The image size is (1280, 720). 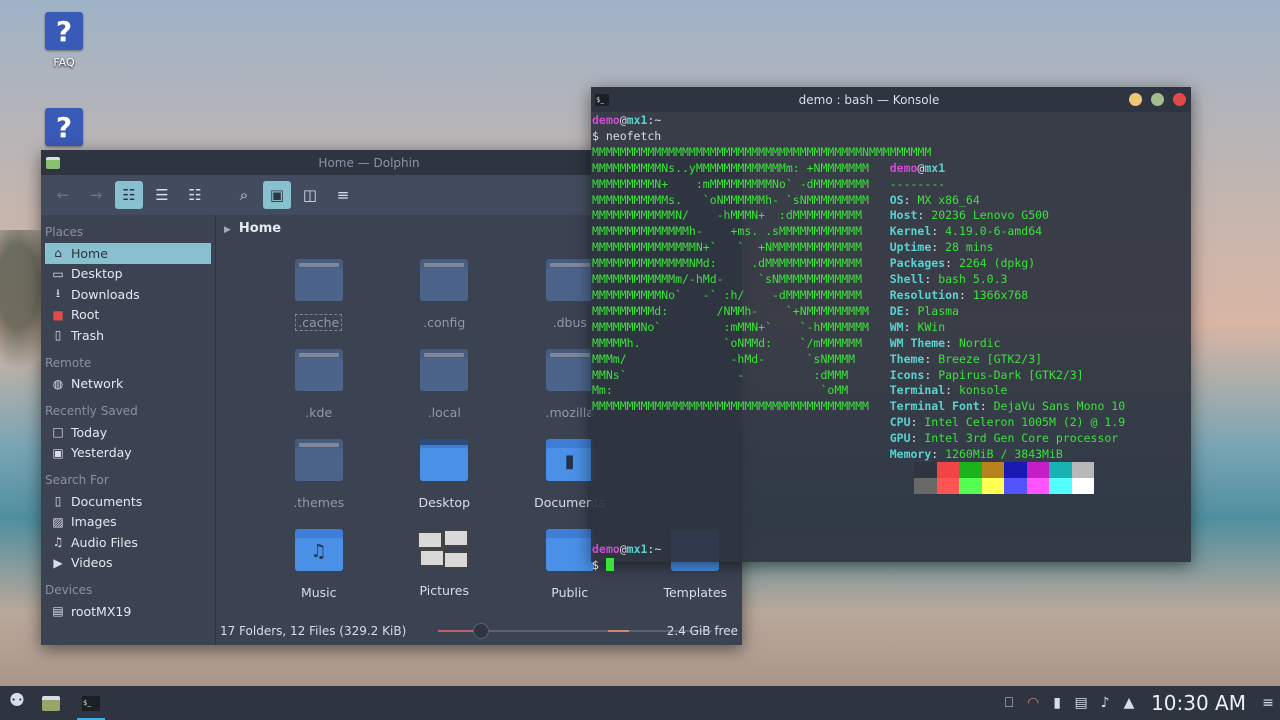 What do you see at coordinates (1033, 703) in the screenshot?
I see `wifi-icon: ◠` at bounding box center [1033, 703].